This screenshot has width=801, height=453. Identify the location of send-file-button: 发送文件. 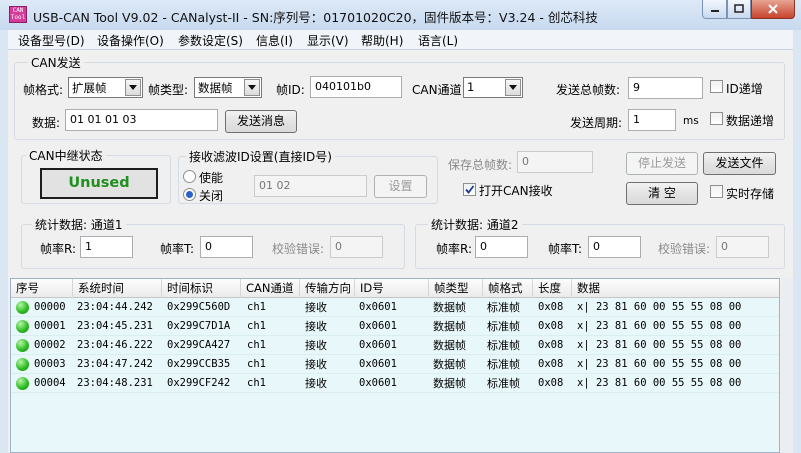
(739, 163).